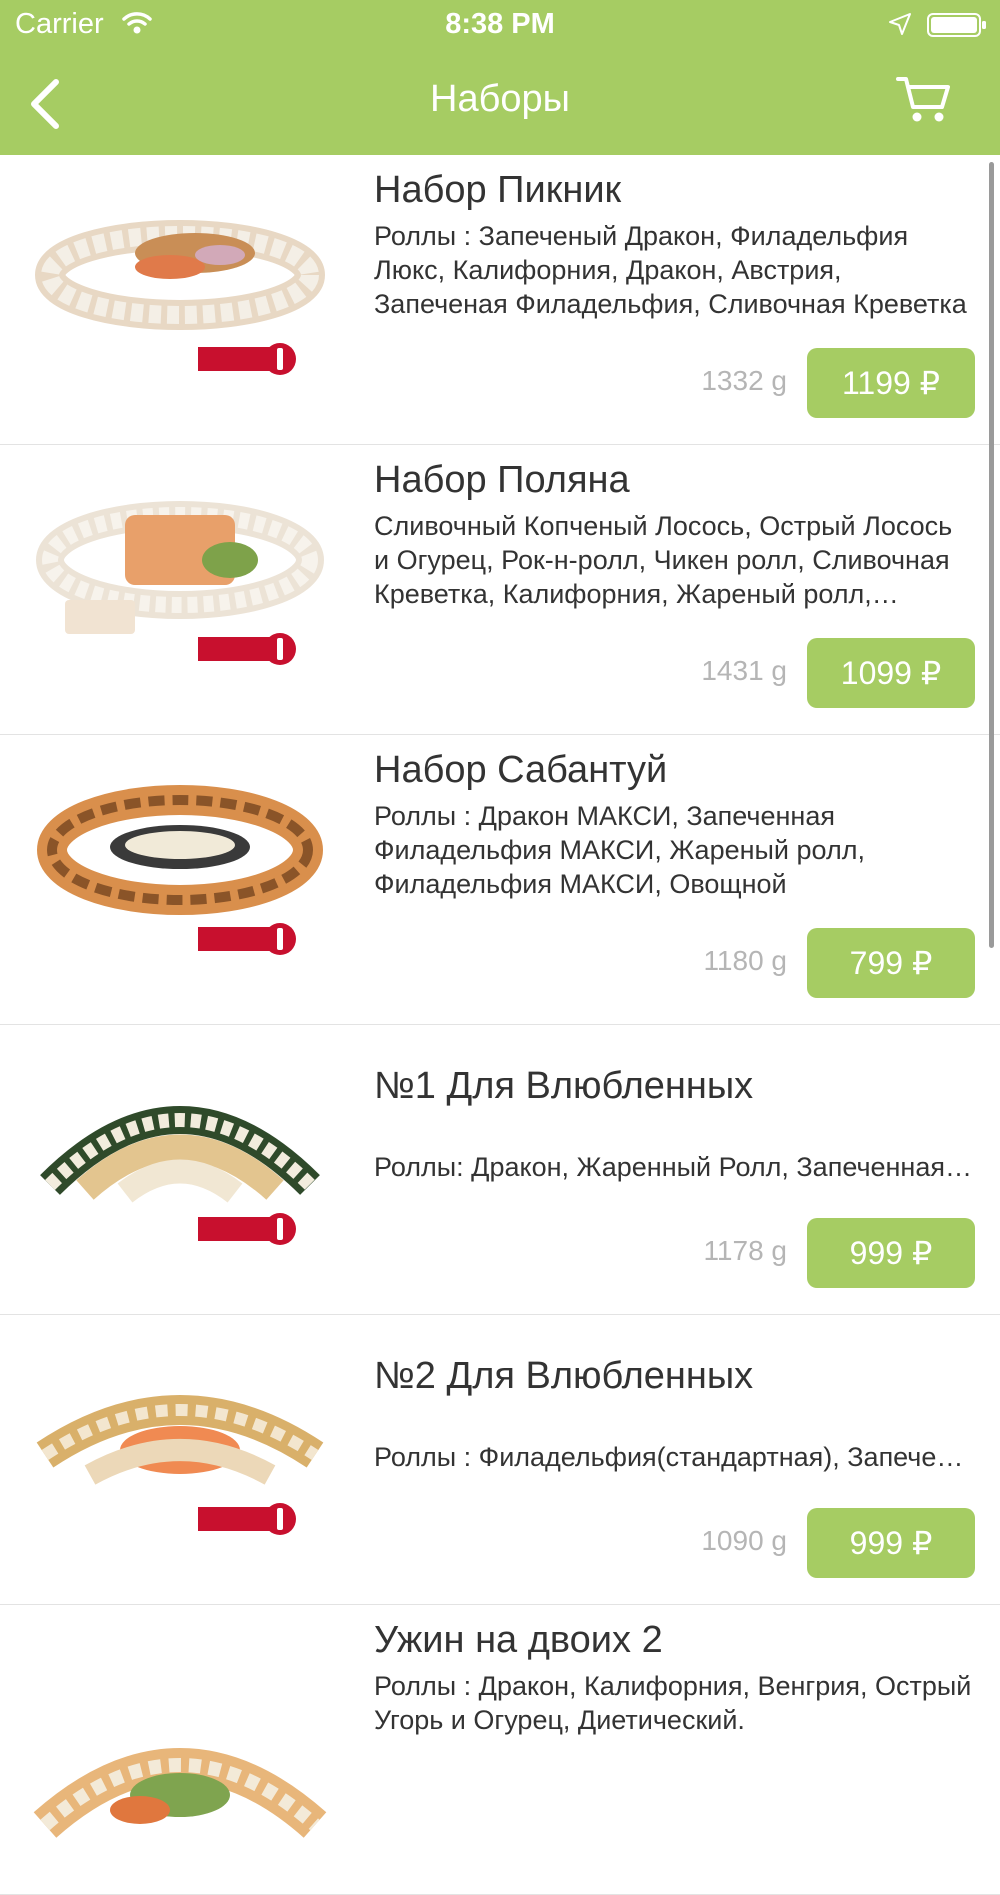 The width and height of the screenshot is (1000, 1895). Describe the element at coordinates (502, 480) in the screenshot. I see `product-title: Набор Поляна` at that location.